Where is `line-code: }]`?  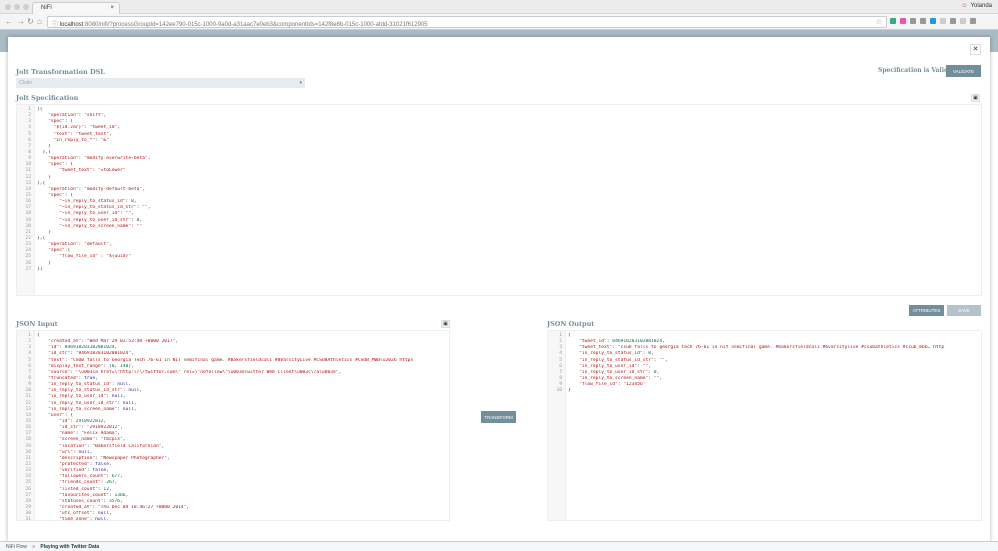 line-code: }] is located at coordinates (40, 269).